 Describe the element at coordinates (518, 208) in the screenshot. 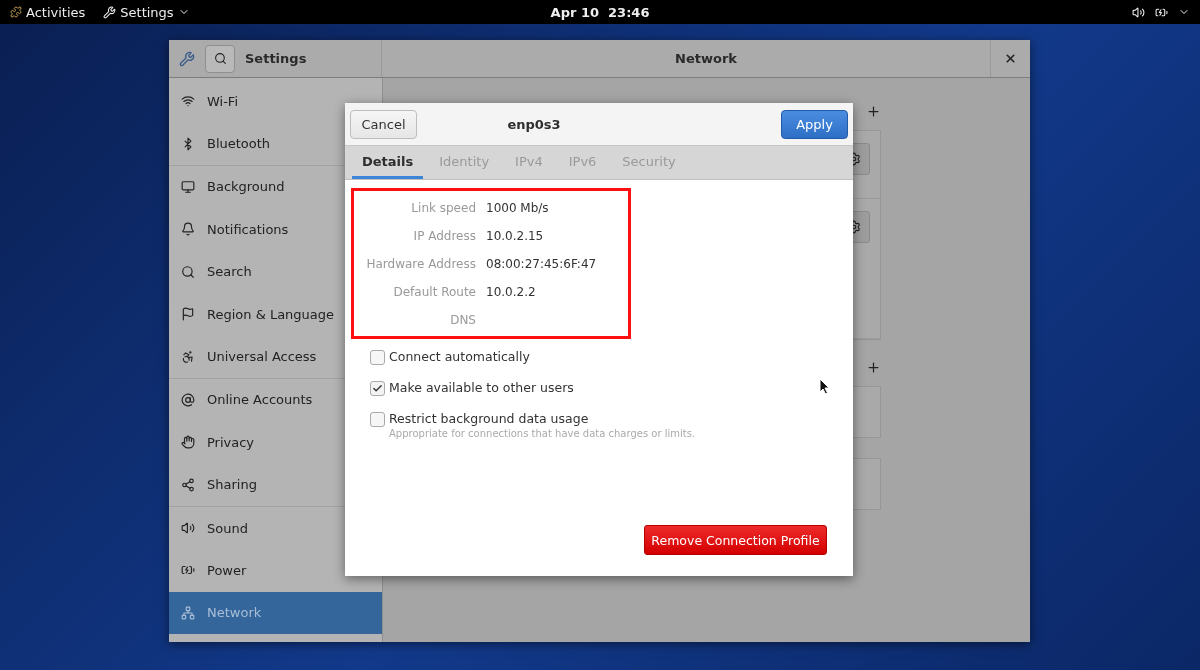

I see `detail-value: 1000 Mb/s` at that location.